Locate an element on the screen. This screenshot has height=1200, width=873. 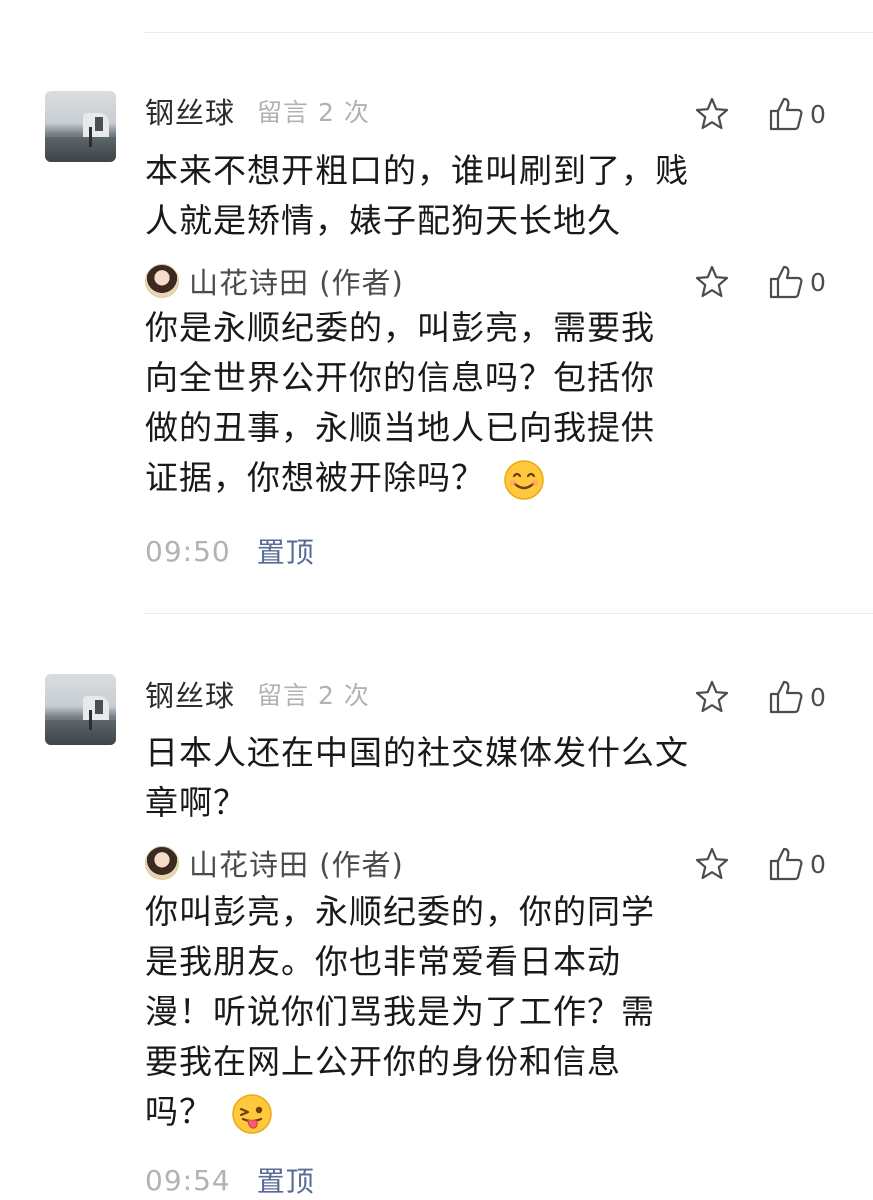
smiling-face-emoji is located at coordinates (523, 479).